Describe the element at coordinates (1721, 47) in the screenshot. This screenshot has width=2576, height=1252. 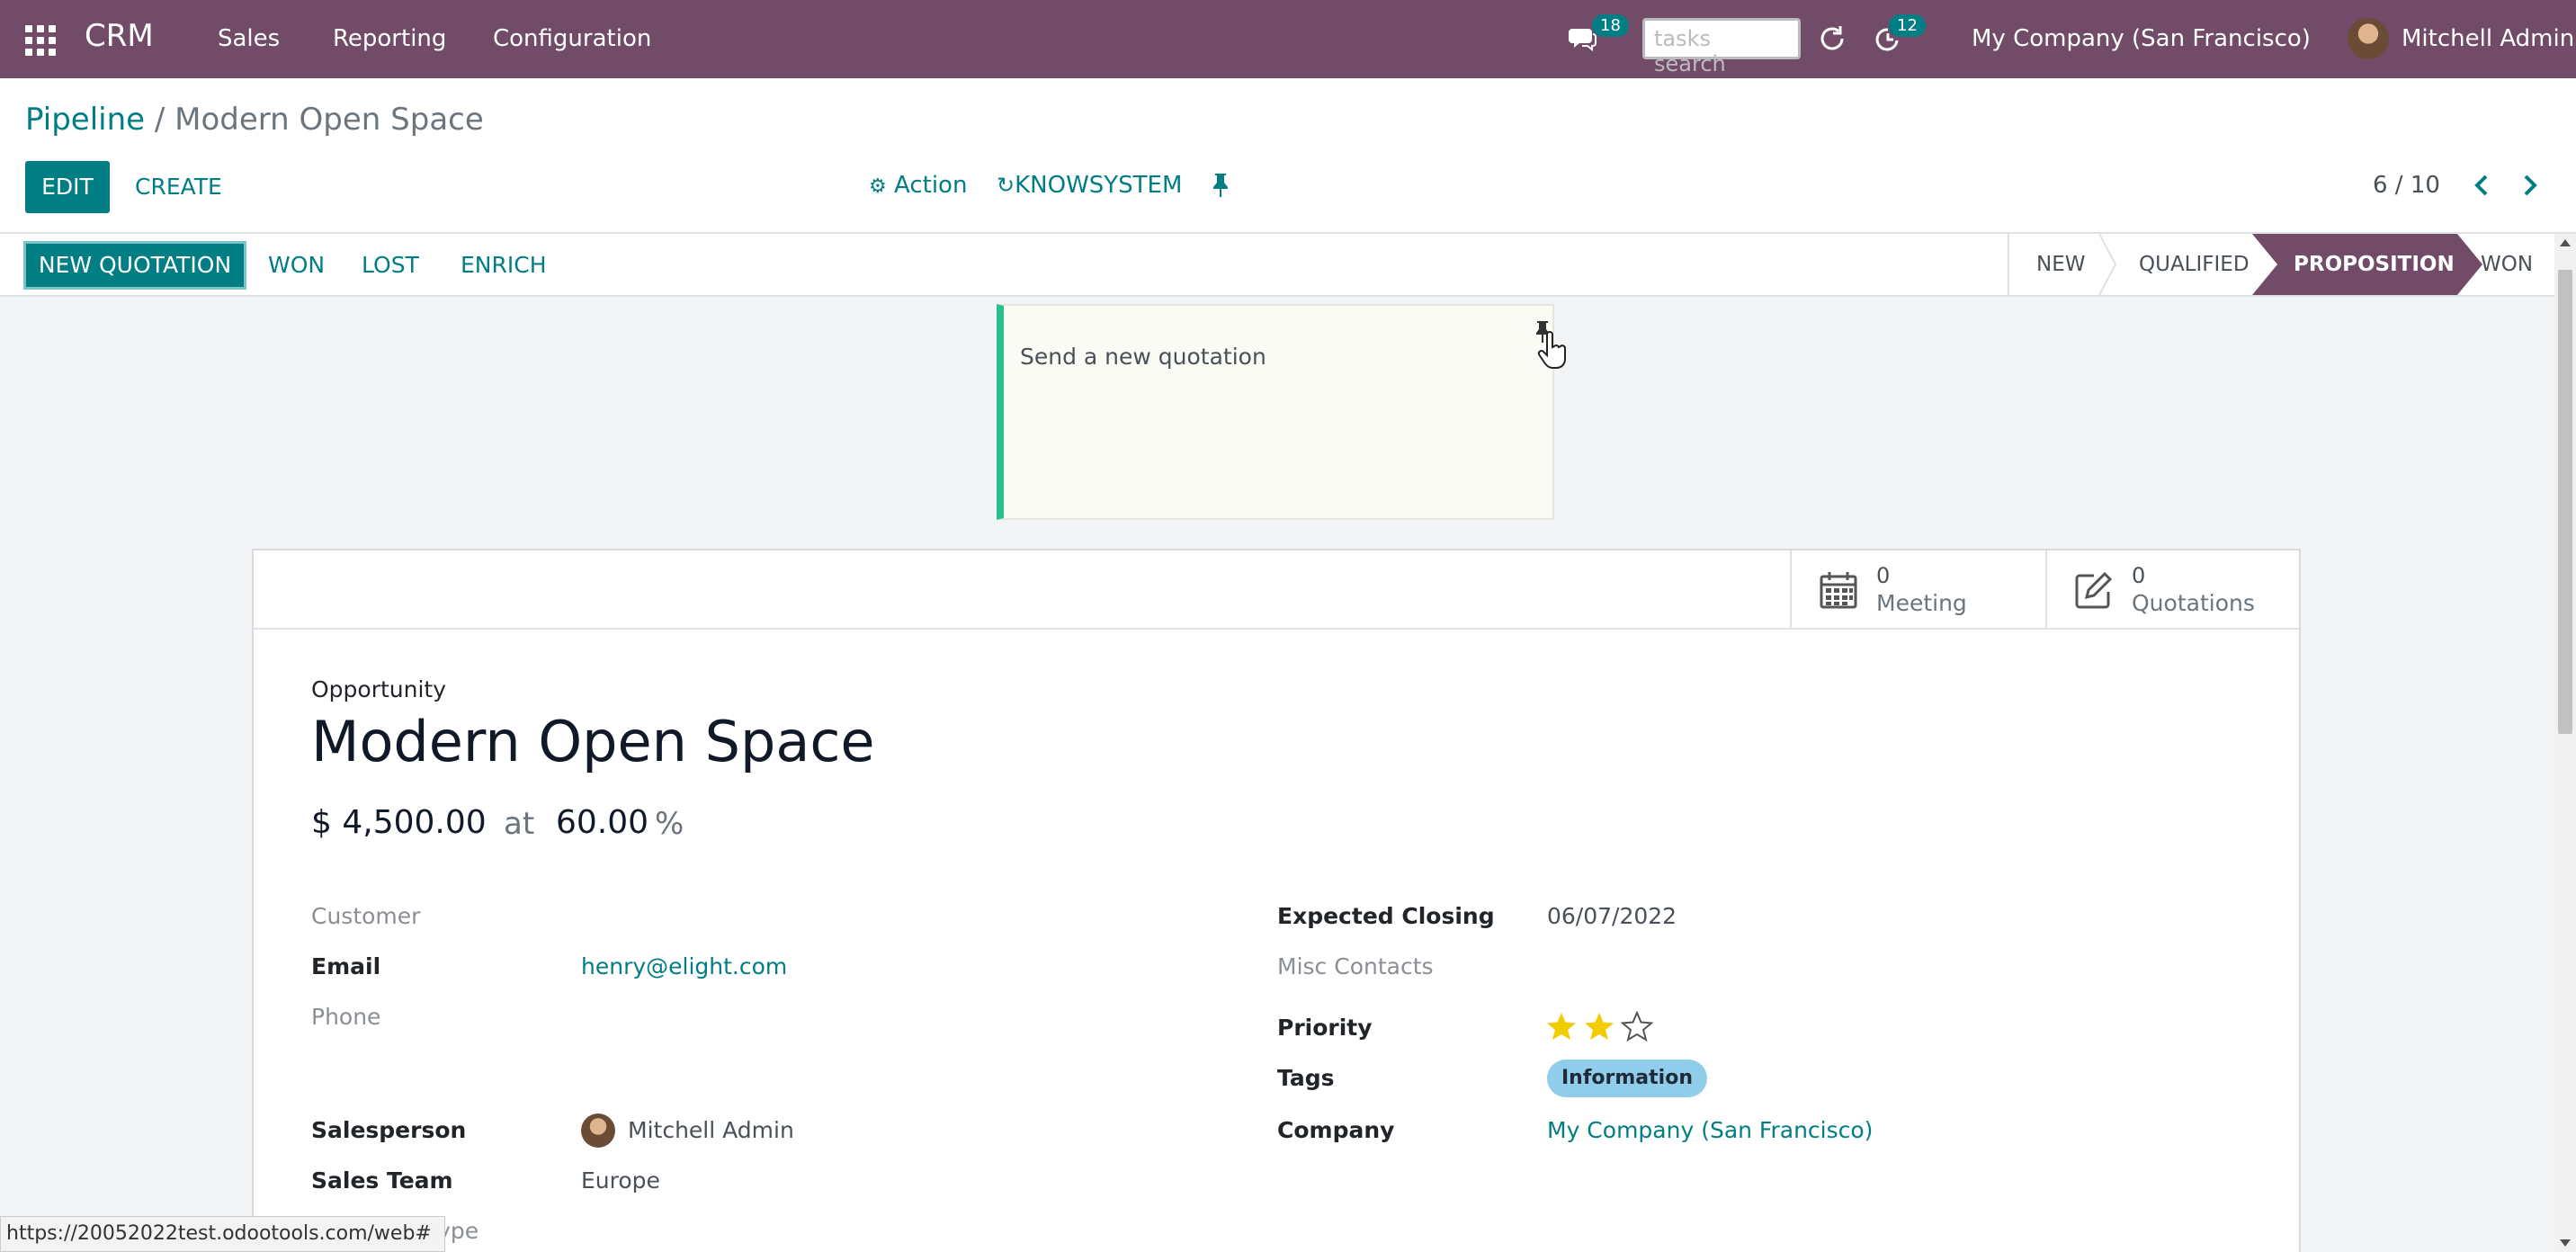
I see `tasks-search-input: tasks search` at that location.